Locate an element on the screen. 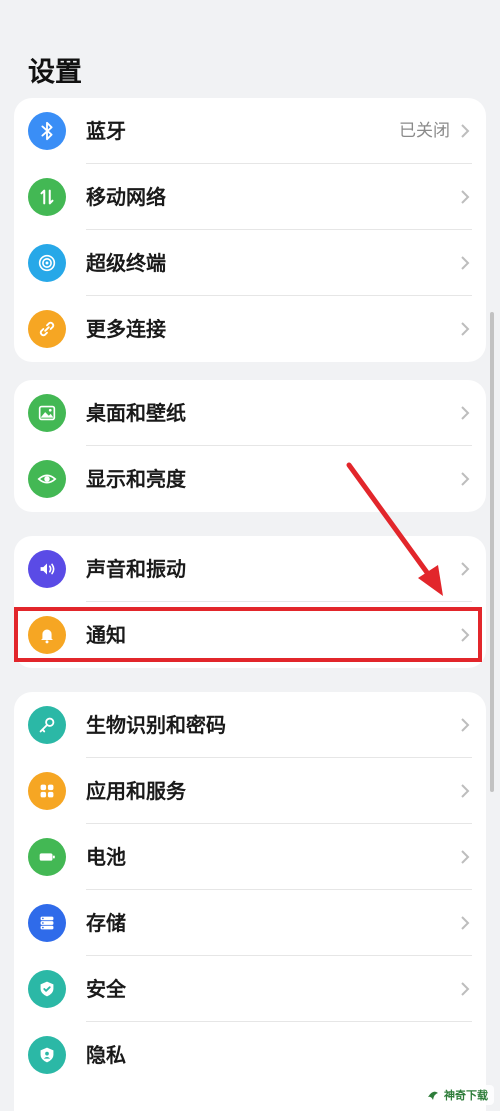  settings-item-label: 超级终端 is located at coordinates (126, 263).